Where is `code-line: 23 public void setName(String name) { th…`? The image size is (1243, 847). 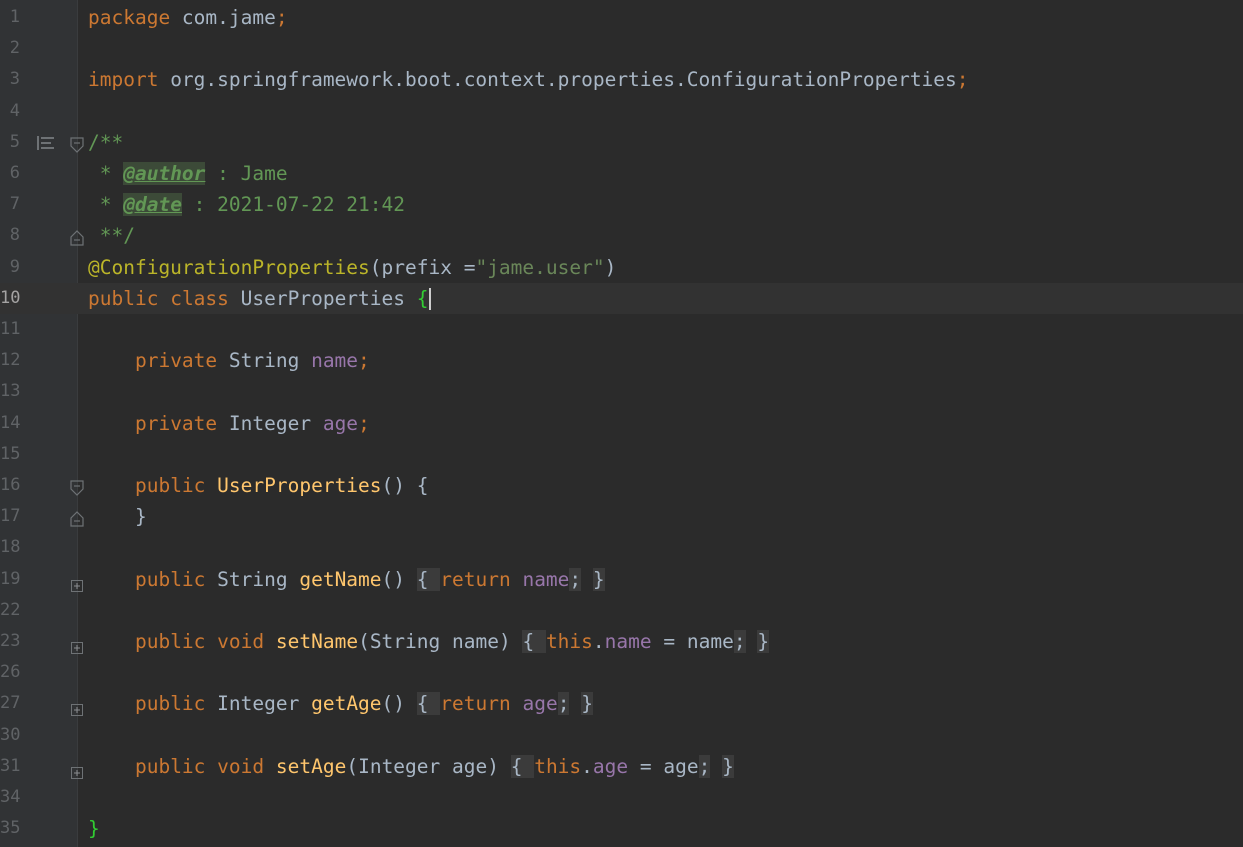
code-line: 23 public void setName(String name) { th… is located at coordinates (621, 641).